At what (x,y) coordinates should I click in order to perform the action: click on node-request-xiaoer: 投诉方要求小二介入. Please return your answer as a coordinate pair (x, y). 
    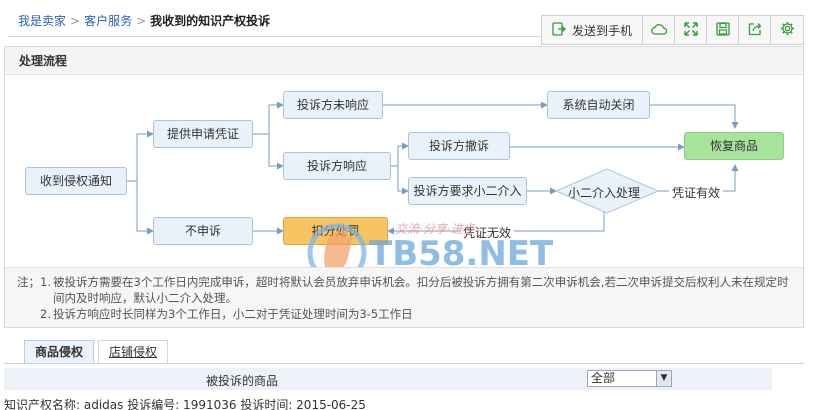
    Looking at the image, I should click on (467, 191).